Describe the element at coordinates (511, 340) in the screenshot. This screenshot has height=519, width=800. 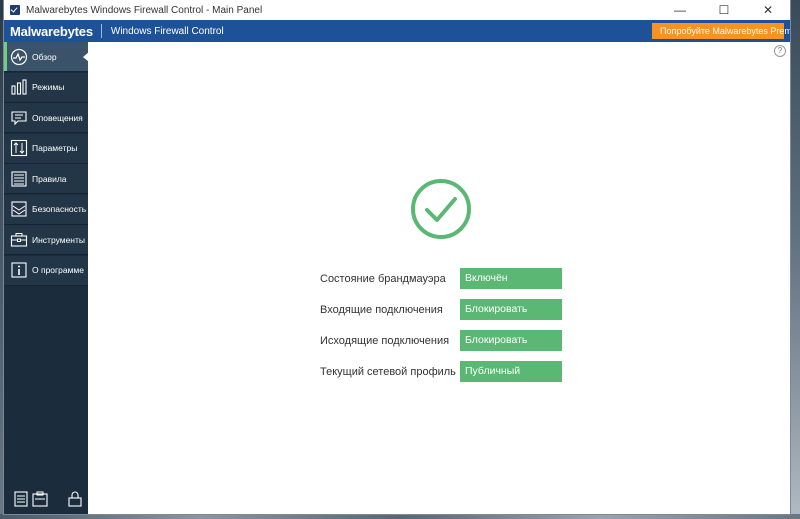
I see `outbound-connections-value: Блокировать` at that location.